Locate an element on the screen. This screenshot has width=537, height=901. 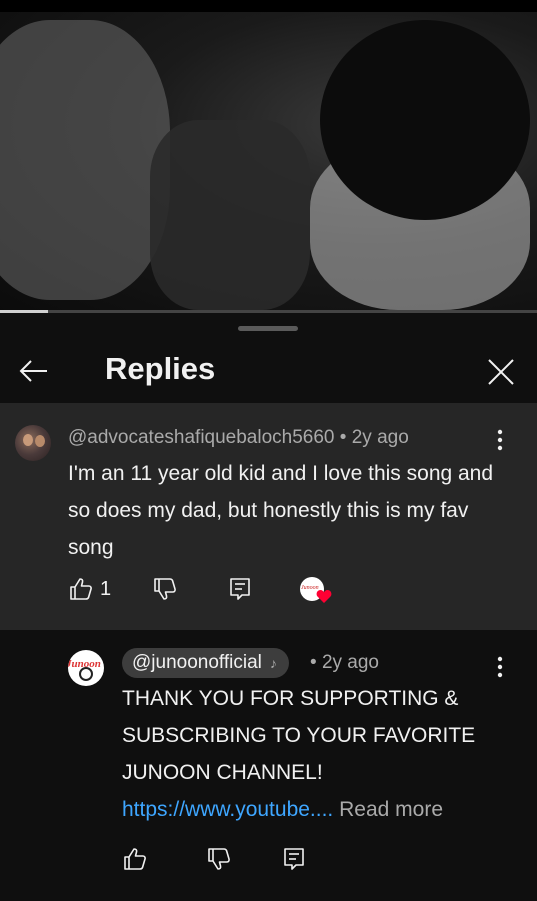
reply-actions is located at coordinates (268, 863).